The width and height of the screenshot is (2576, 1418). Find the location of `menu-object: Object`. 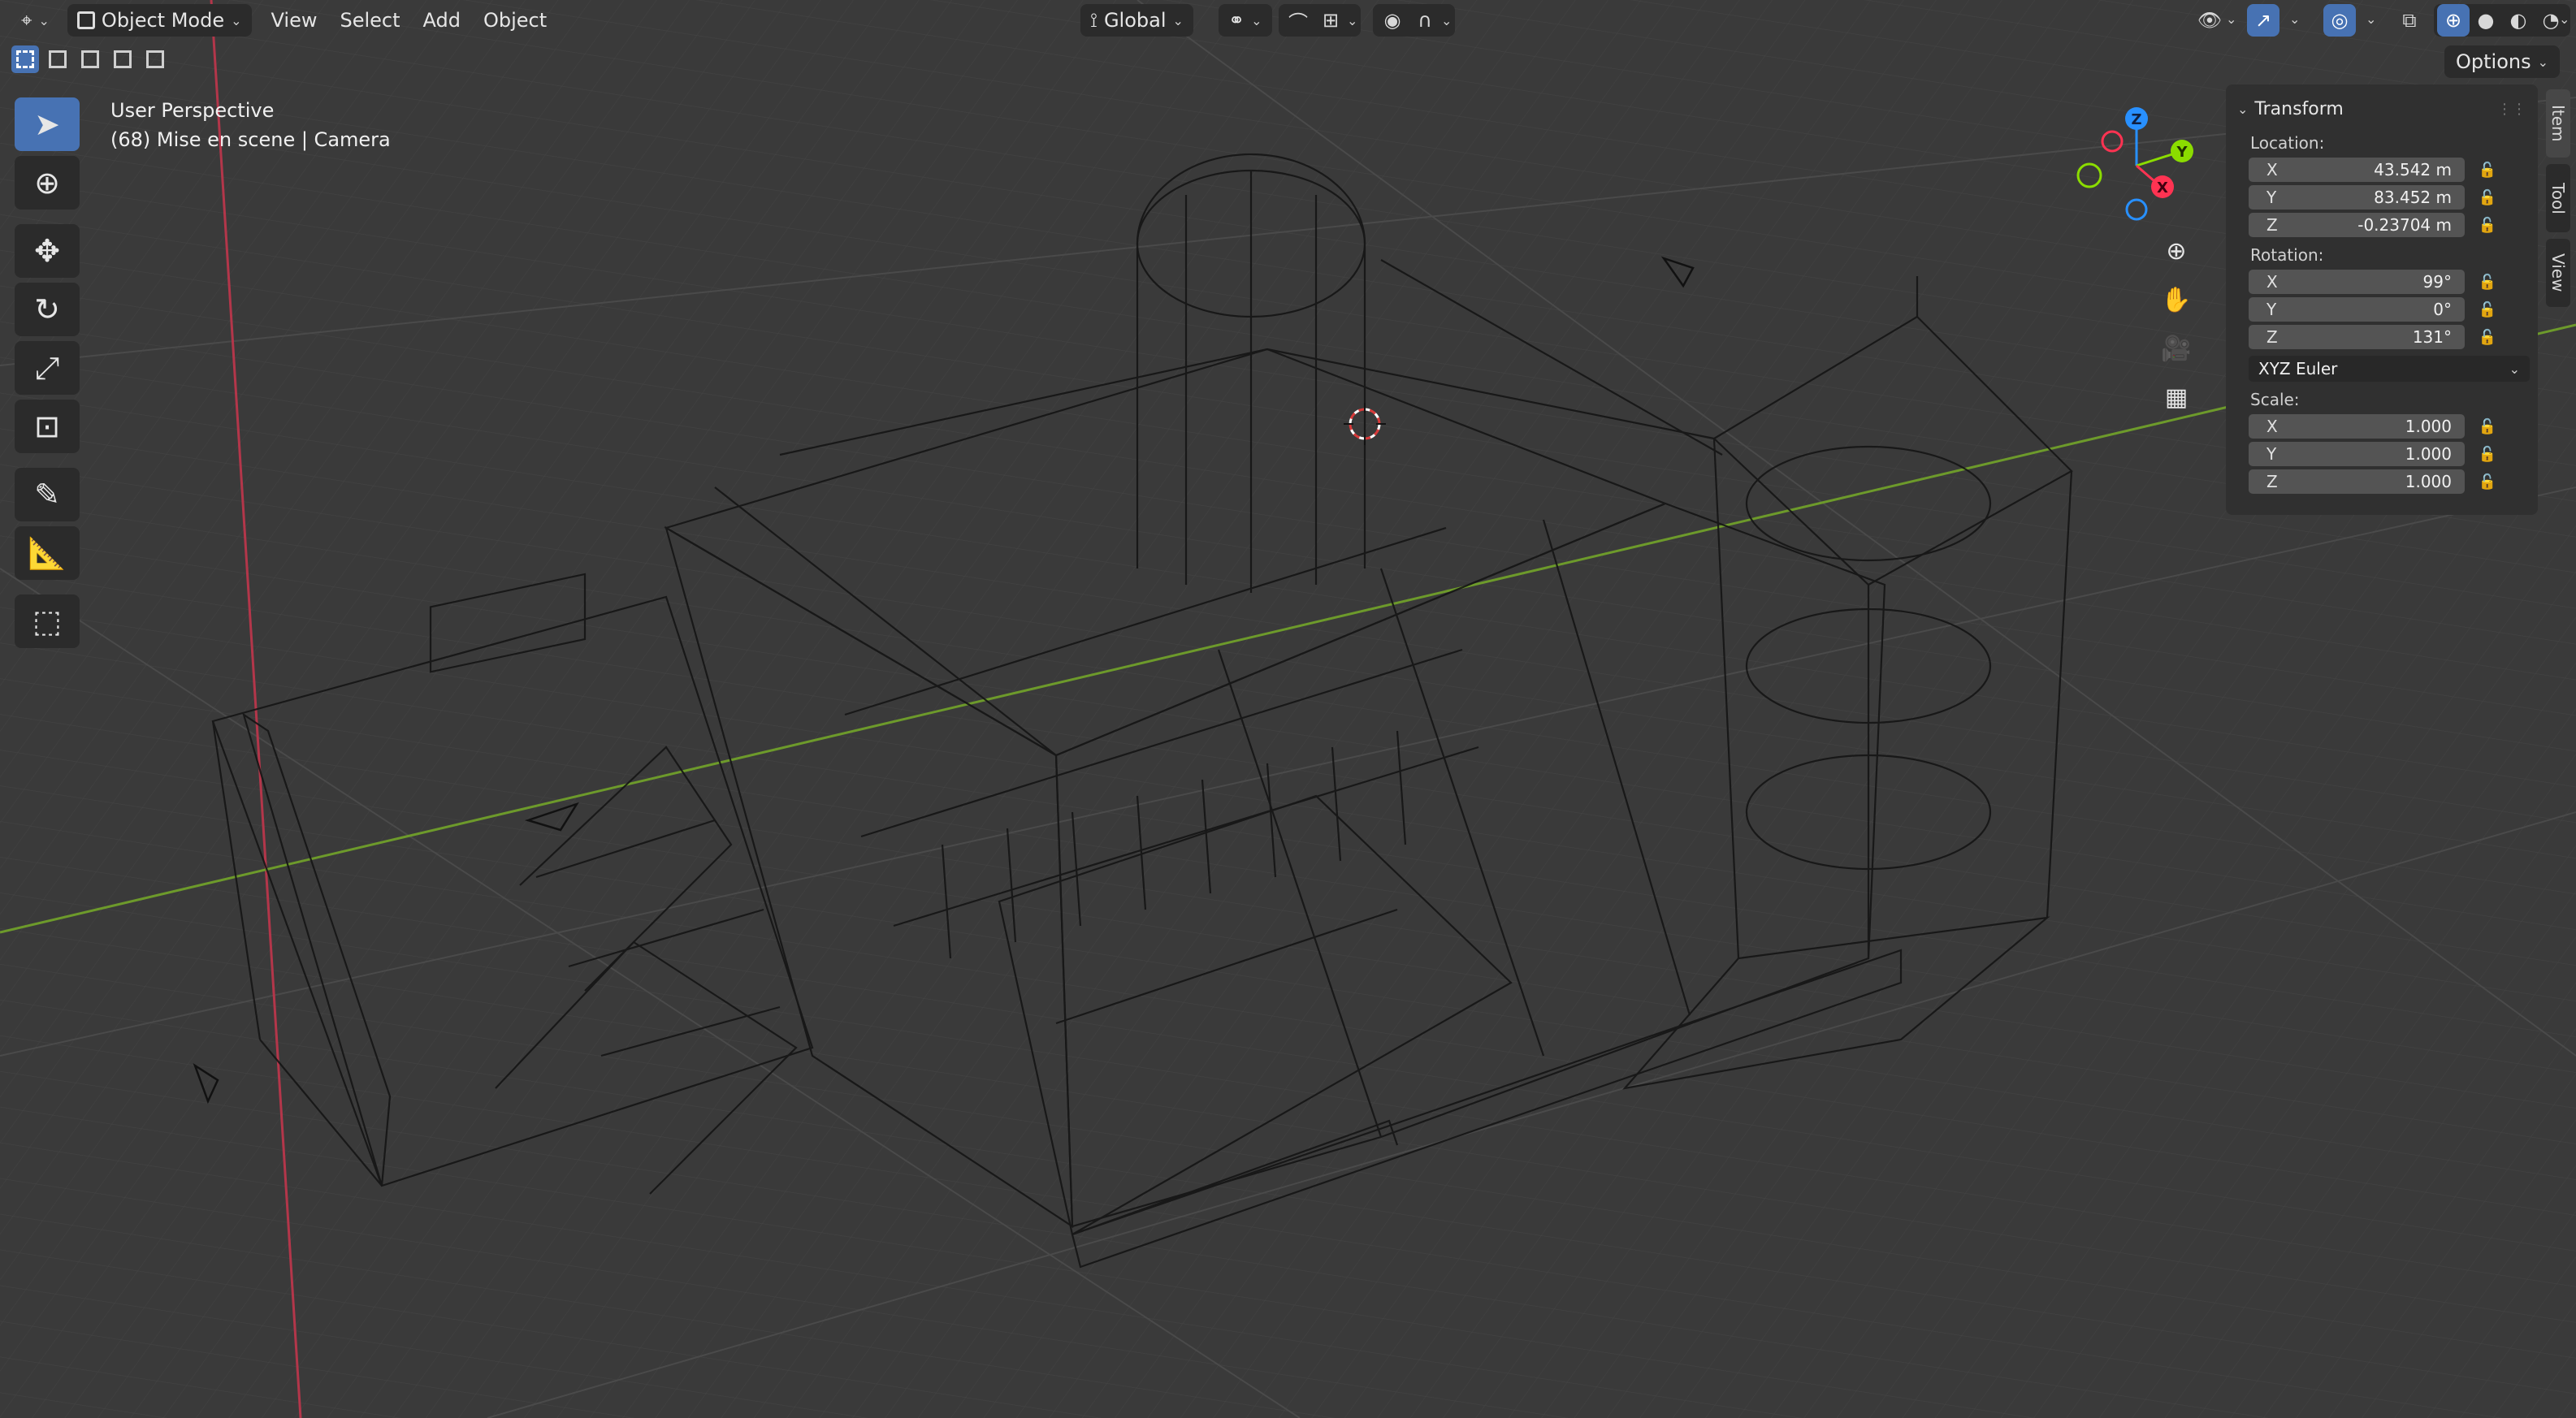

menu-object: Object is located at coordinates (515, 20).